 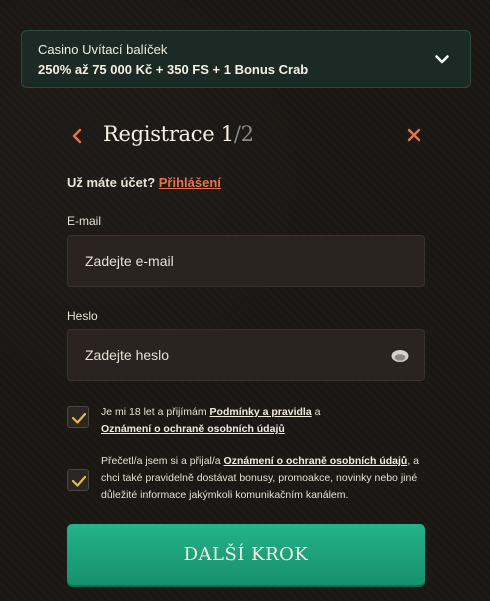 I want to click on email-field, so click(x=246, y=261).